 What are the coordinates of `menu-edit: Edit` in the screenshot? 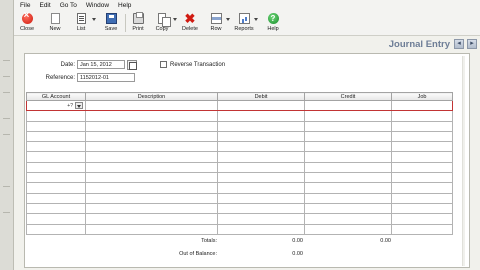 It's located at (44, 5).